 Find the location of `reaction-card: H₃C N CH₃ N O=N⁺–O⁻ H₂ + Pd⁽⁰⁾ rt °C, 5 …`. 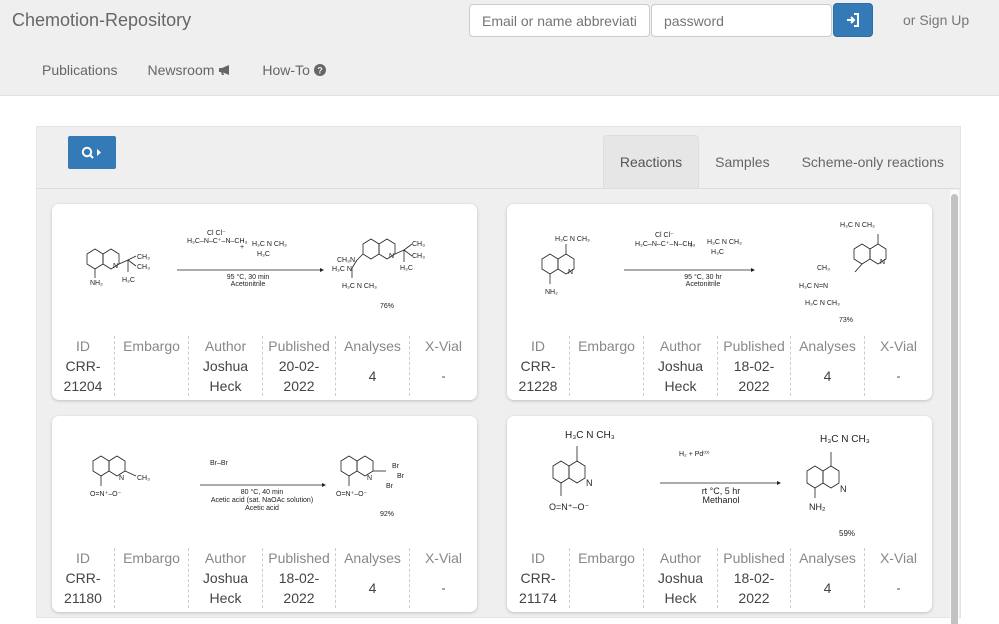

reaction-card: H₃C N CH₃ N O=N⁺–O⁻ H₂ + Pd⁽⁰⁾ rt °C, 5 … is located at coordinates (719, 514).